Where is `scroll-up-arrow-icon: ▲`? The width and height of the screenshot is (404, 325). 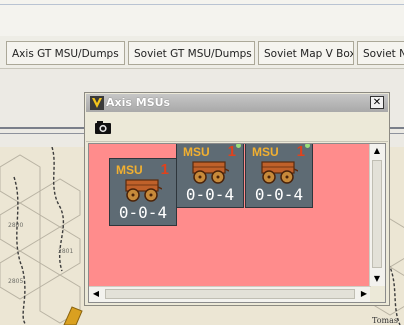 scroll-up-arrow-icon: ▲ is located at coordinates (377, 151).